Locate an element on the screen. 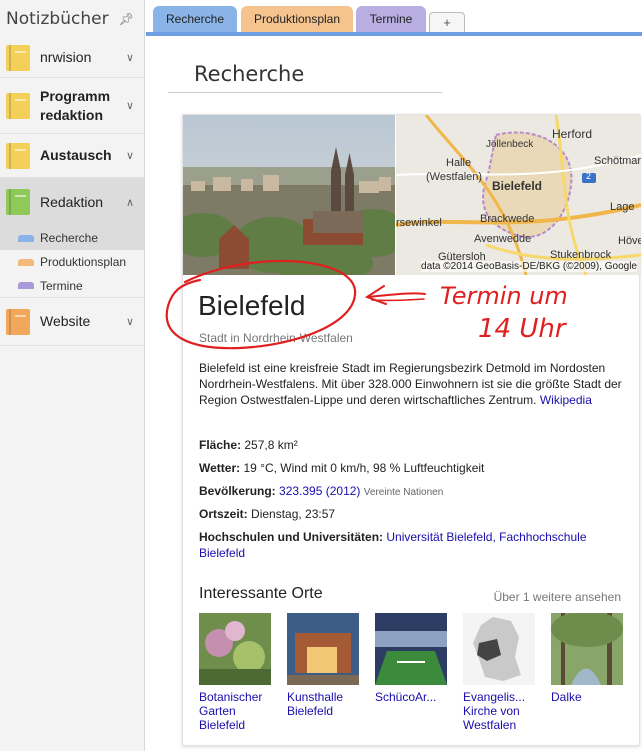  map-label: Halle is located at coordinates (459, 163).